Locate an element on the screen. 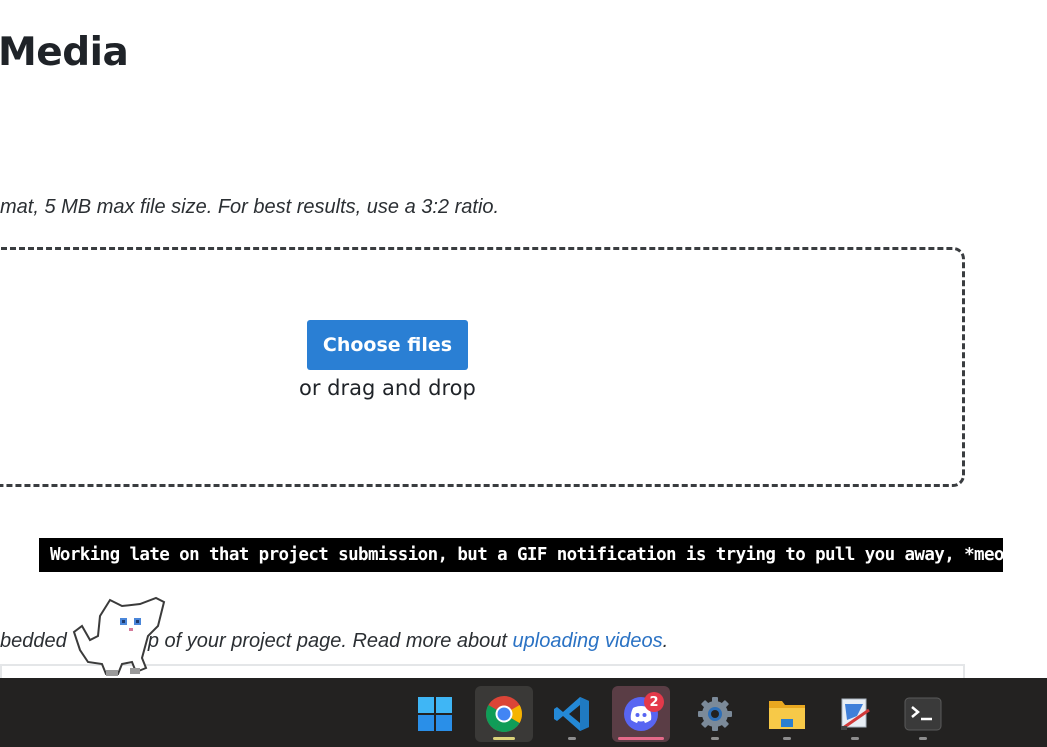 This screenshot has width=1047, height=747. vscode-icon is located at coordinates (571, 714).